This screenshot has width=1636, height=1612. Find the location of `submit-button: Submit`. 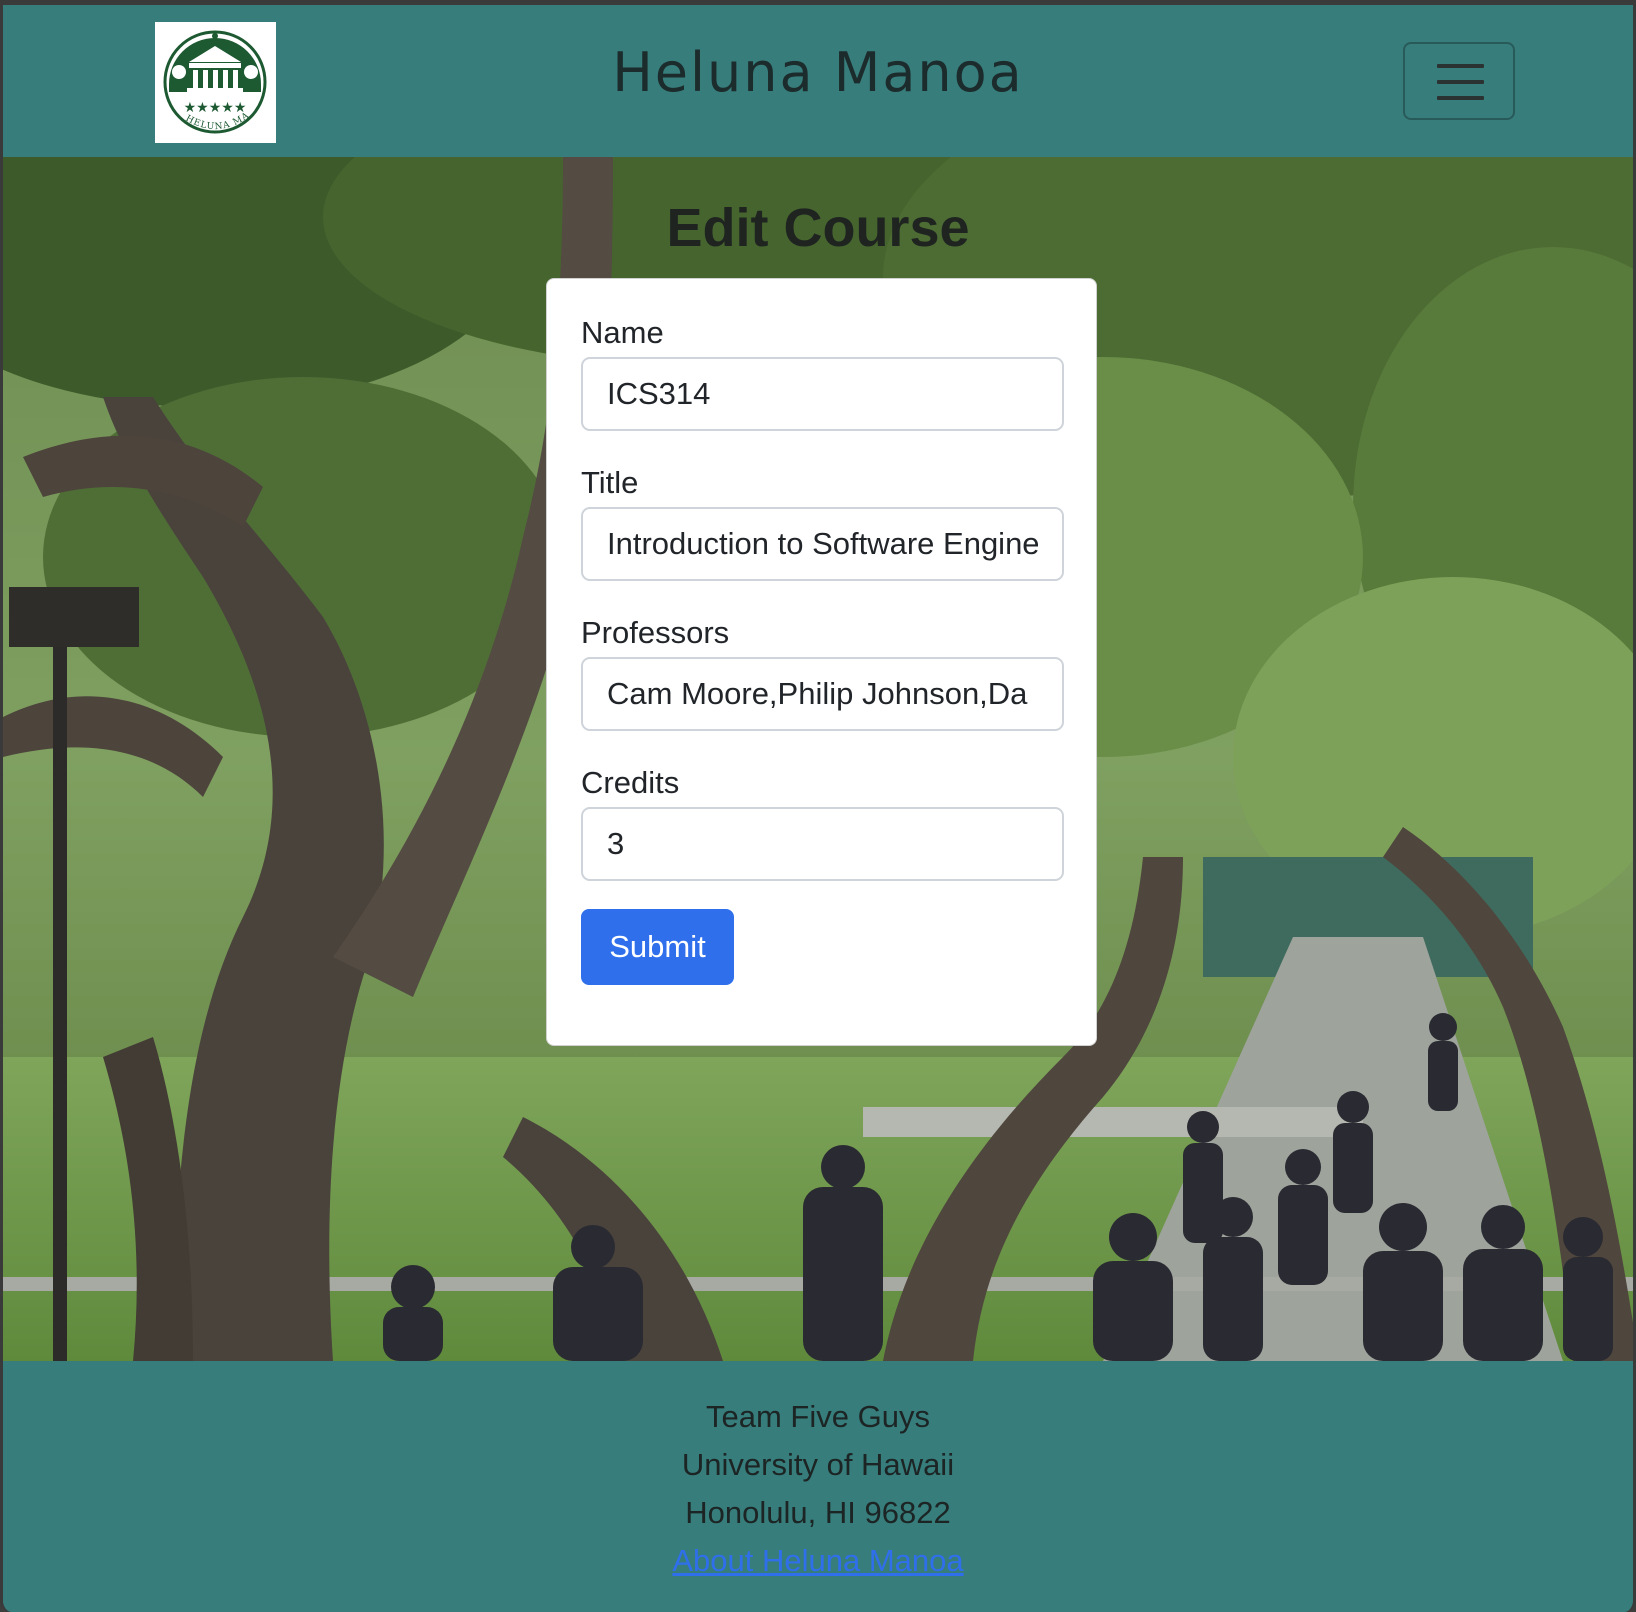

submit-button: Submit is located at coordinates (657, 947).